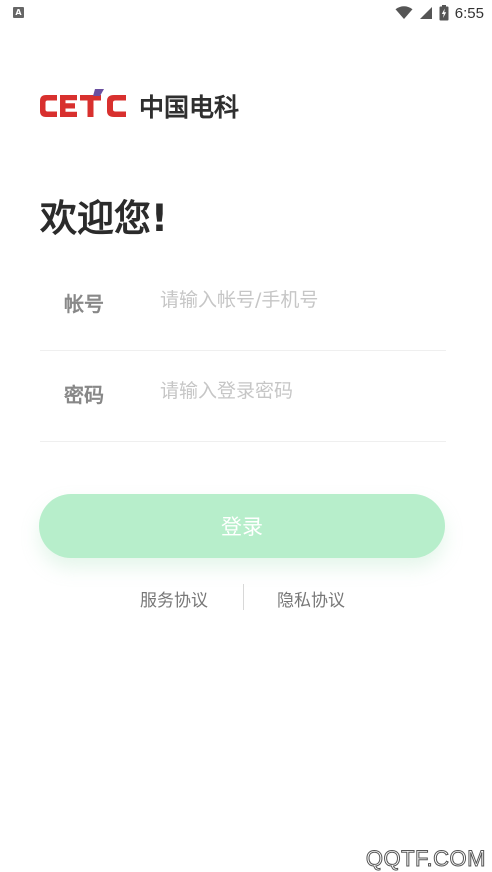 This screenshot has height=872, width=492. I want to click on password-row: 密码, so click(243, 396).